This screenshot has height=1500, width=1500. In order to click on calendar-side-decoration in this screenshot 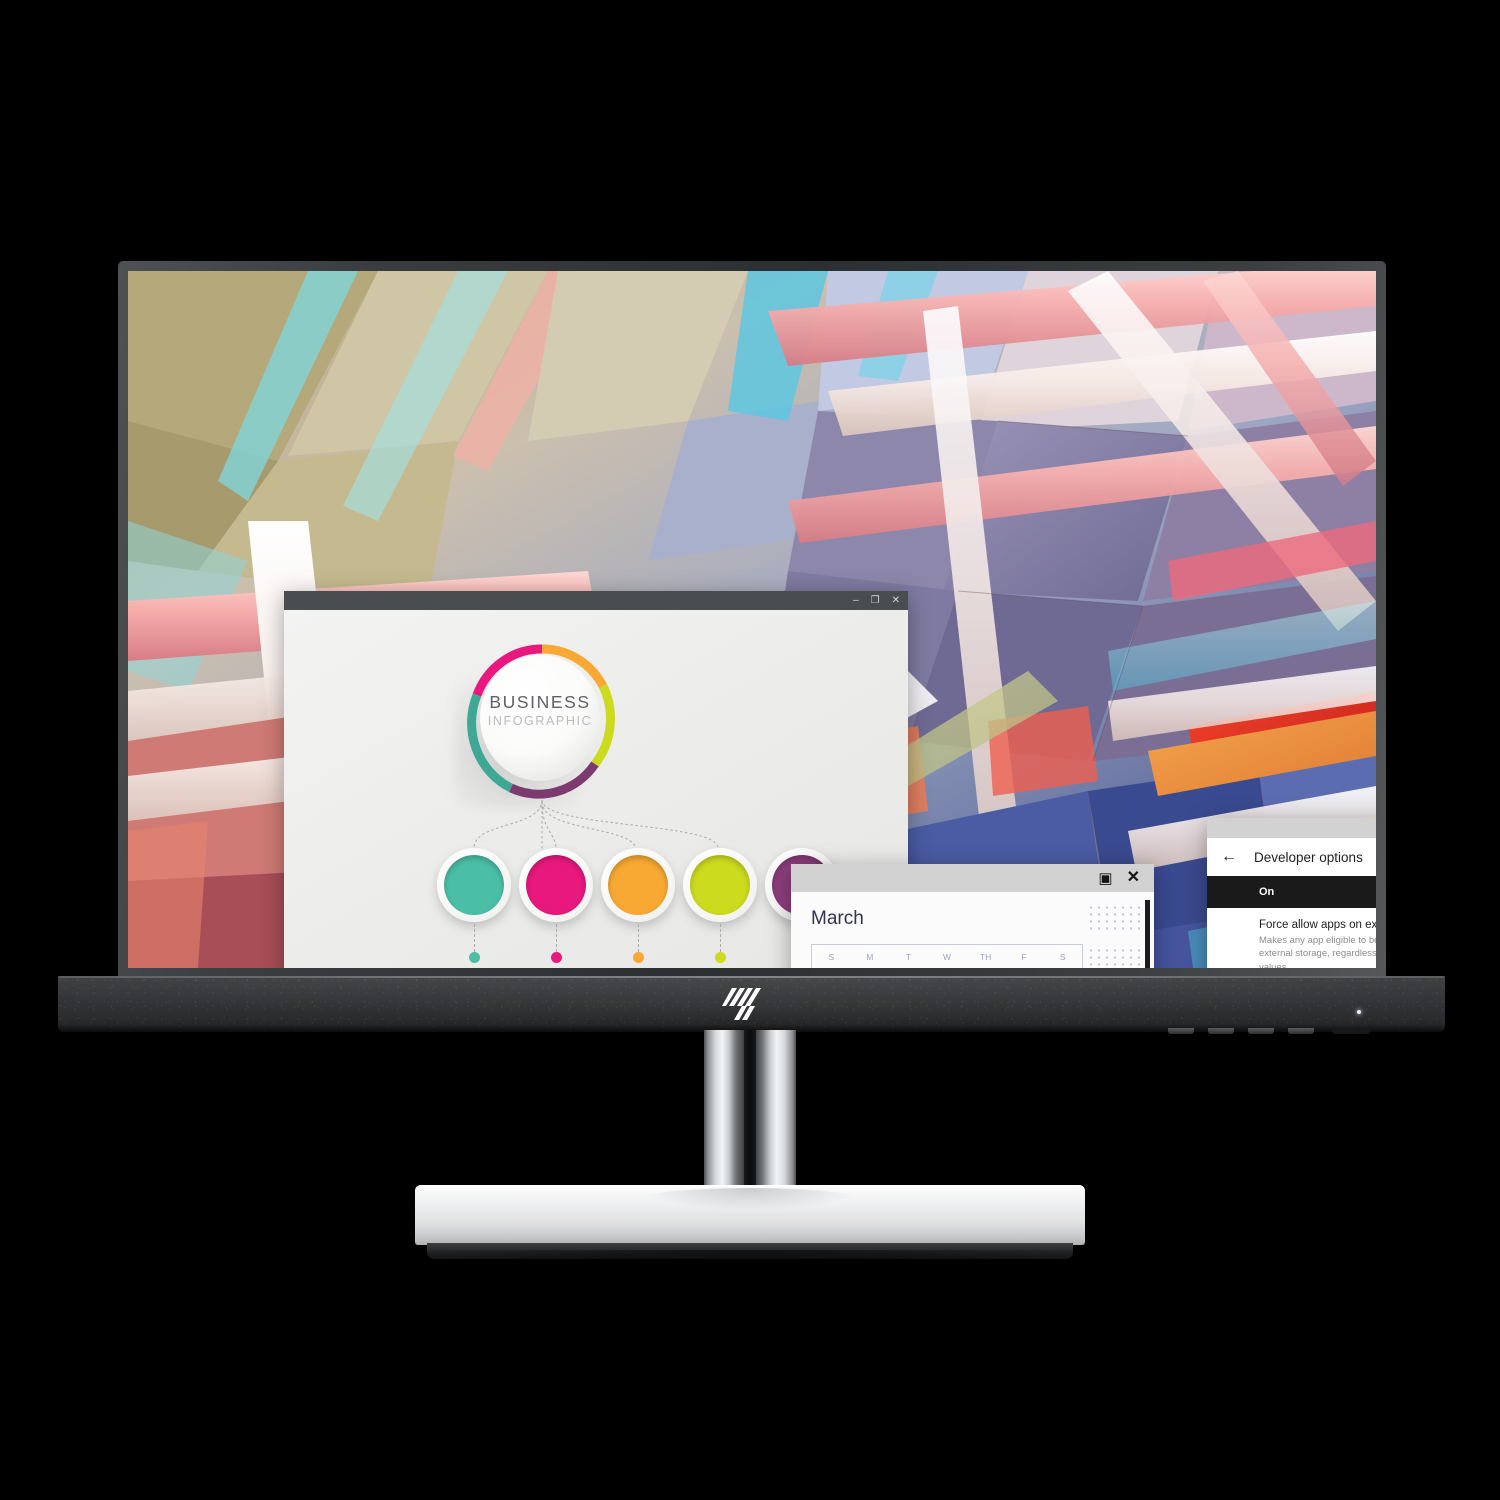, I will do `click(1118, 930)`.